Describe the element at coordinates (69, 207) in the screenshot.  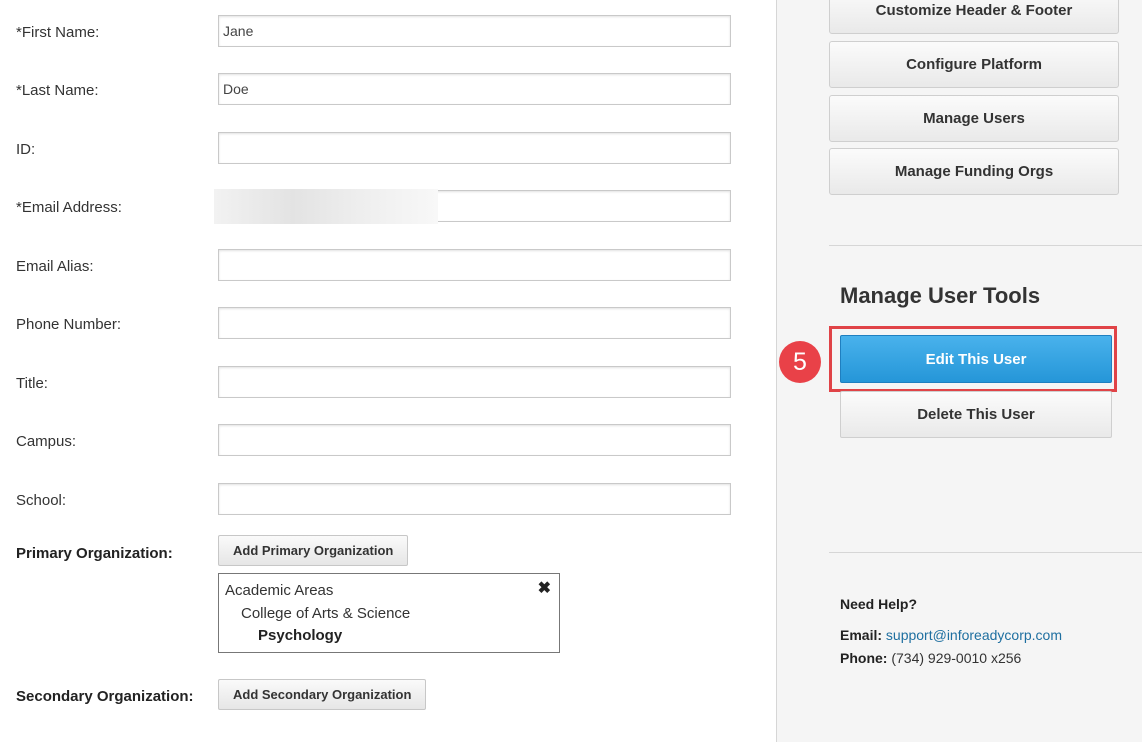
I see `email-label: *Email Address:` at that location.